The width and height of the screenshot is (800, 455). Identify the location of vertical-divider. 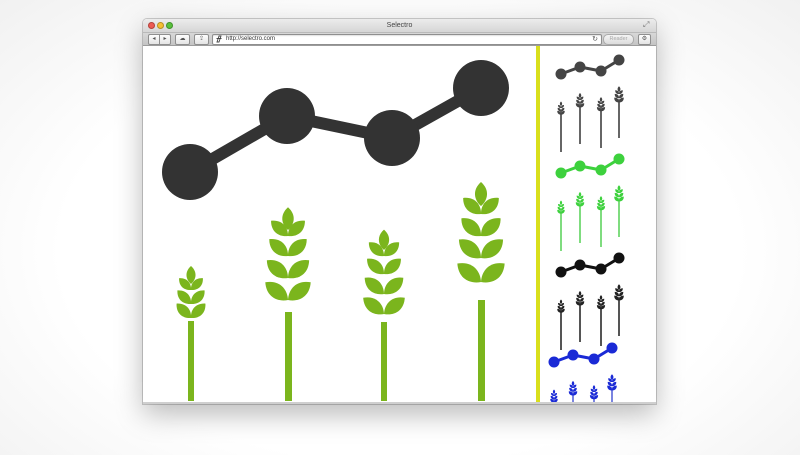
(538, 225).